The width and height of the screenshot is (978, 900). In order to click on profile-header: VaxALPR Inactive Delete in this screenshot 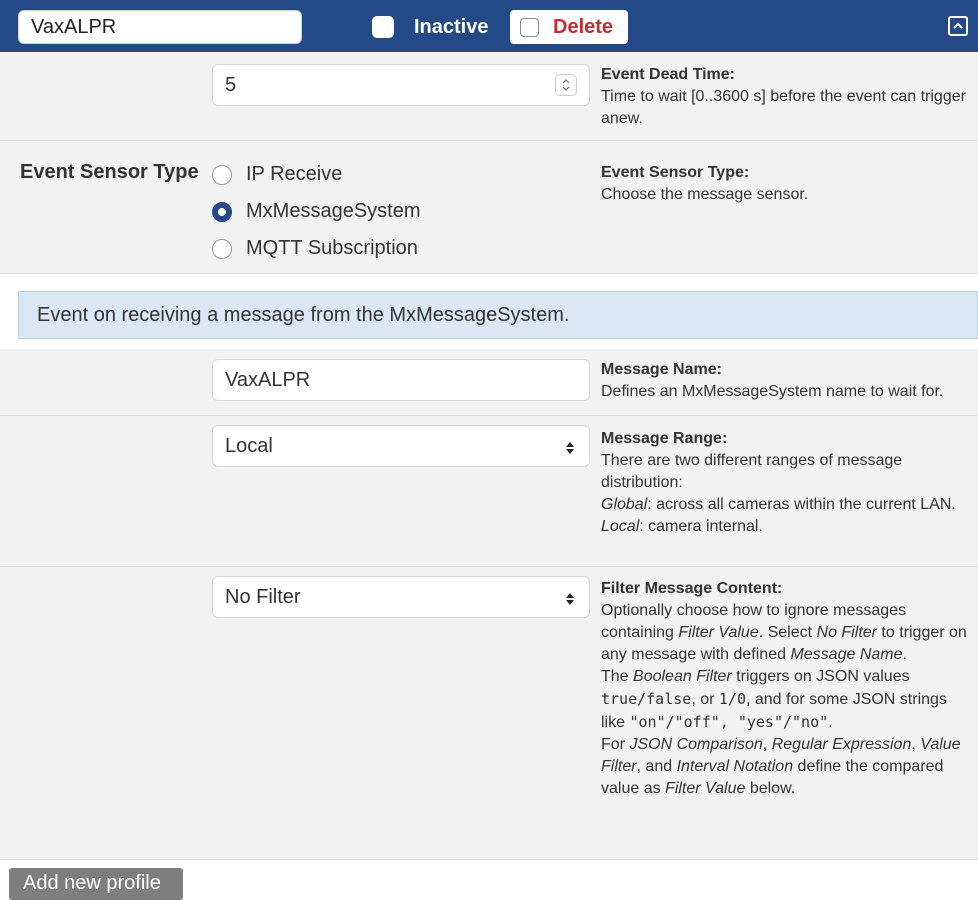, I will do `click(489, 26)`.